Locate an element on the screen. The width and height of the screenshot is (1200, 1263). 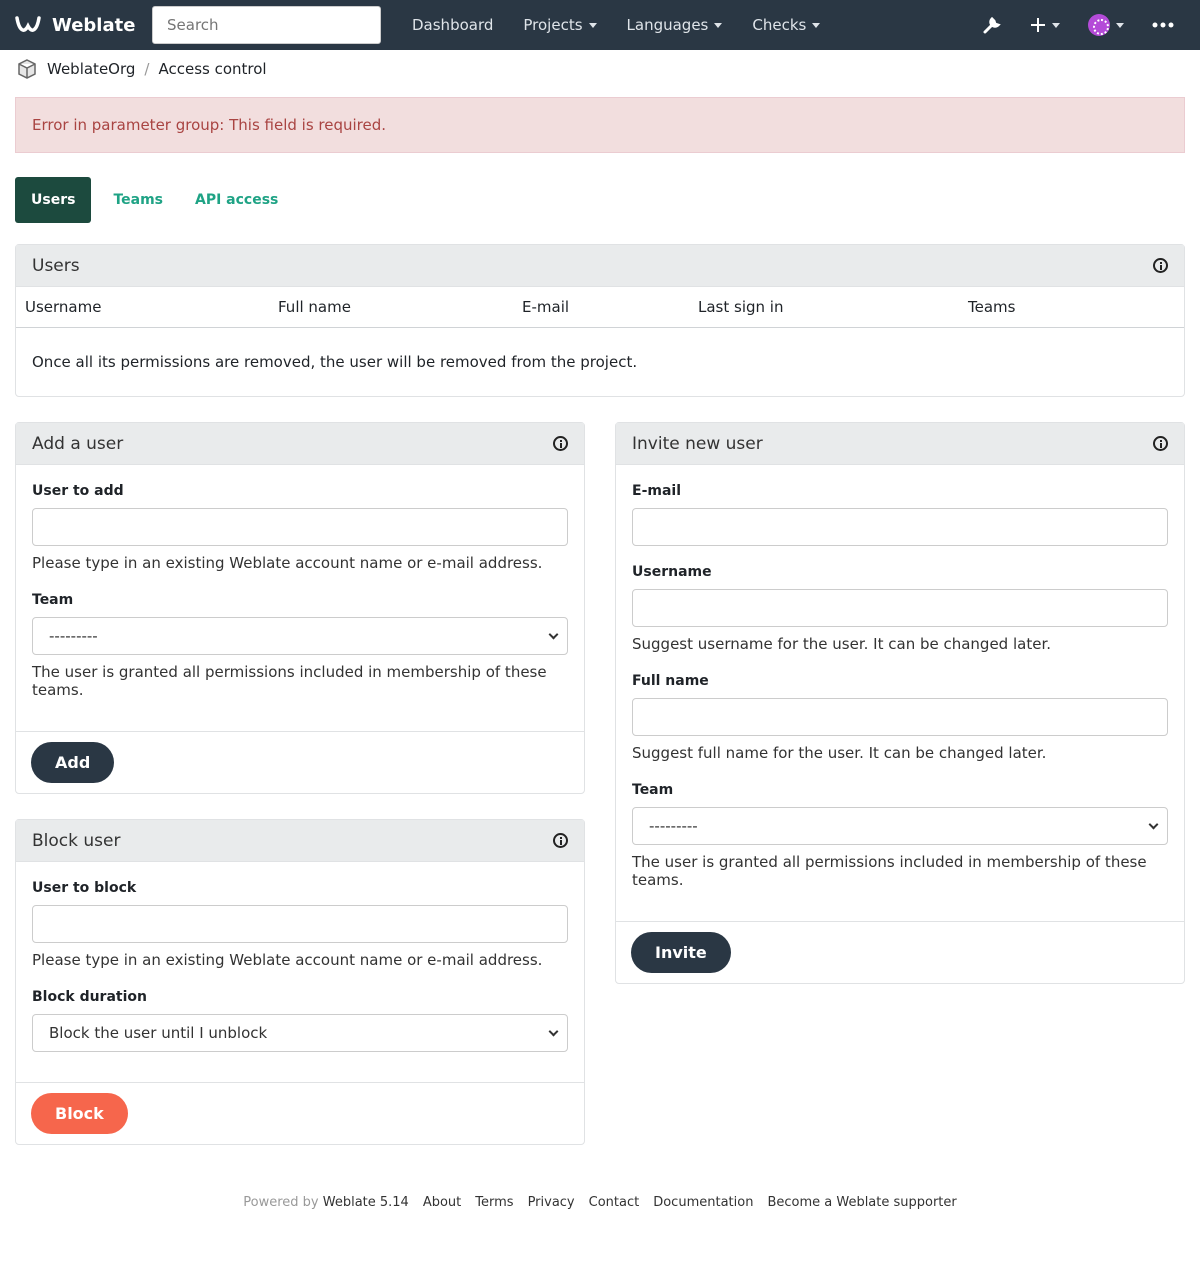
add-menu-button is located at coordinates (1045, 25).